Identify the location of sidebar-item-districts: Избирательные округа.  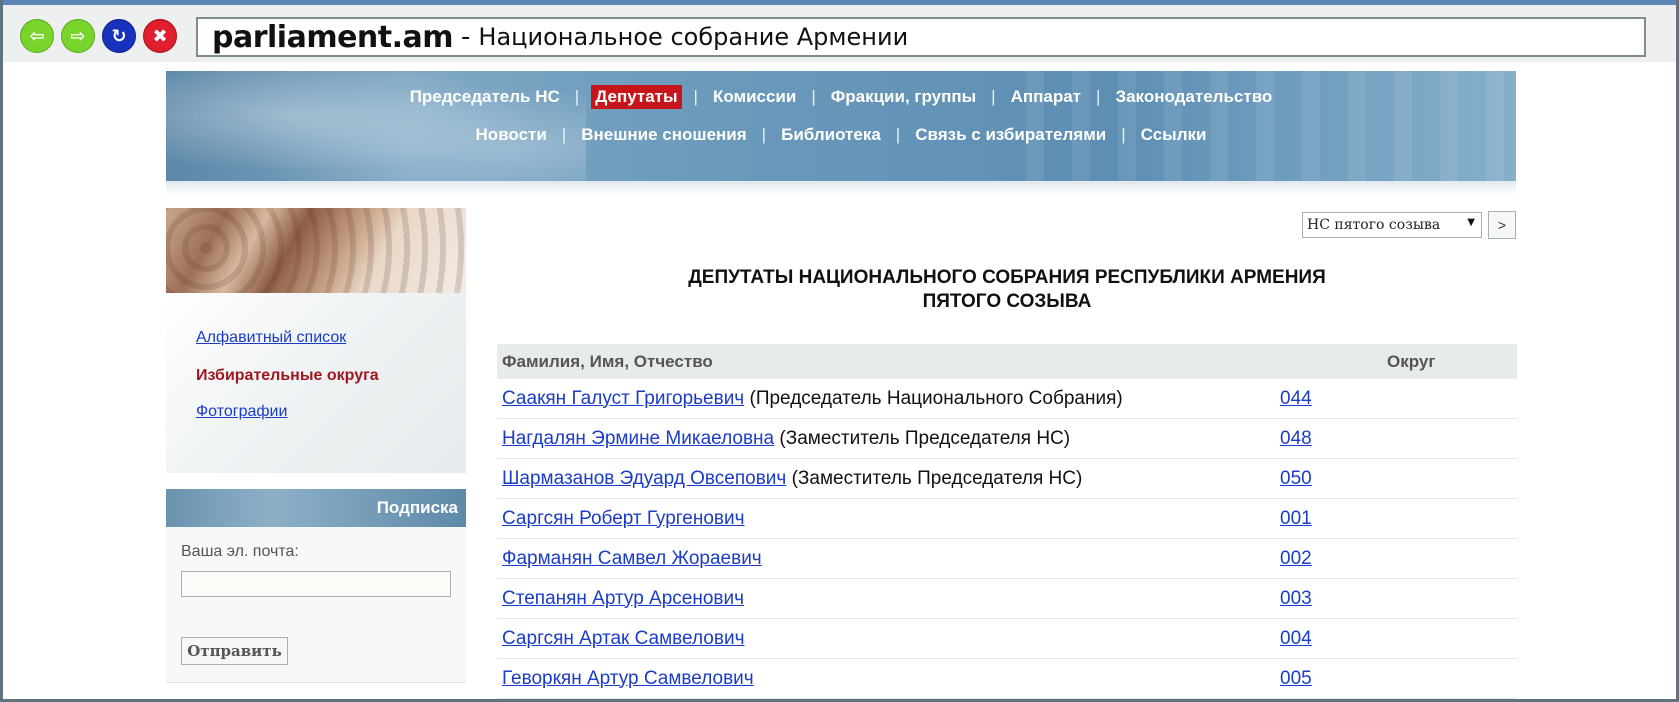
(287, 376).